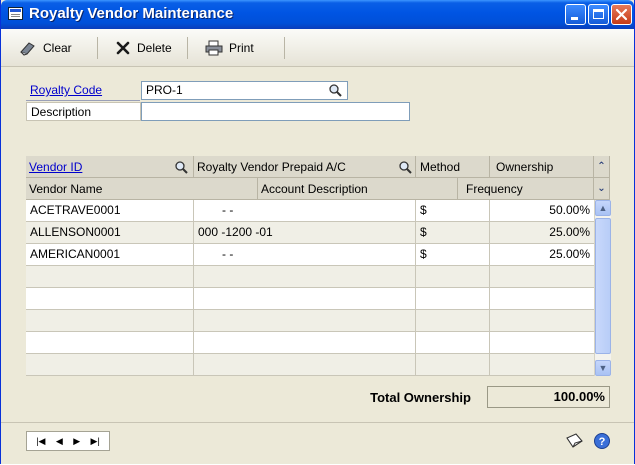  I want to click on royalty-code-input: PRO-1, so click(244, 90).